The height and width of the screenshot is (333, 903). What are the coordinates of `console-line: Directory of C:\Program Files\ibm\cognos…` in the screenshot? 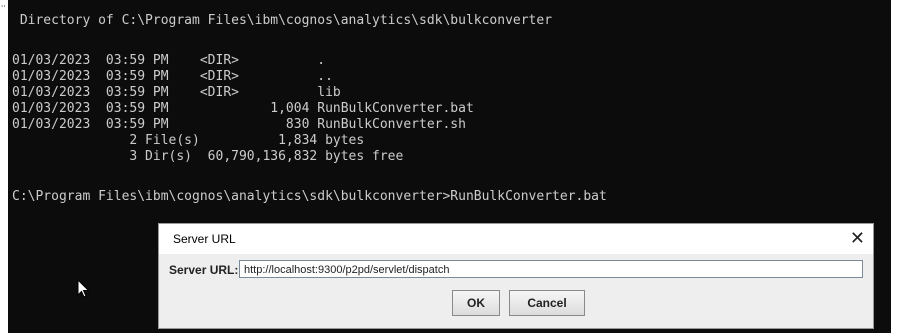 It's located at (282, 20).